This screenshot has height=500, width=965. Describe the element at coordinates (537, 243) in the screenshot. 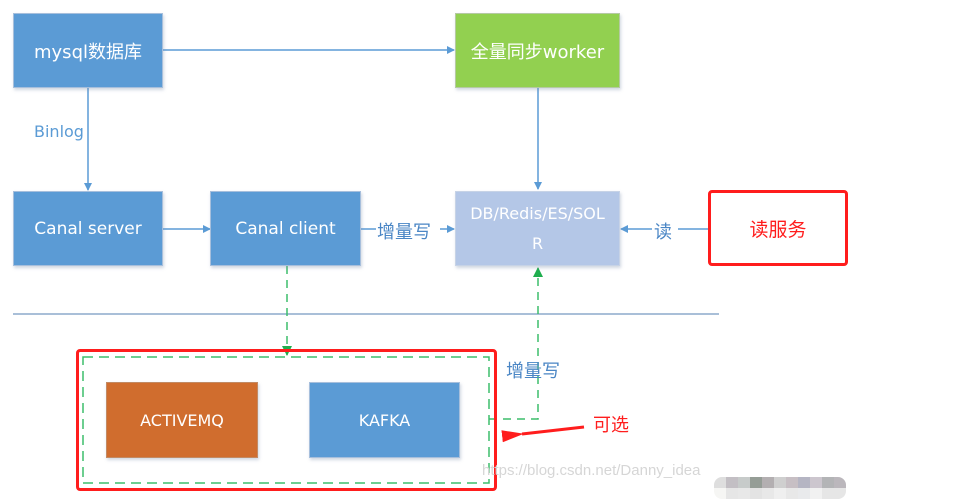

I see `storage-label-line2: R` at that location.